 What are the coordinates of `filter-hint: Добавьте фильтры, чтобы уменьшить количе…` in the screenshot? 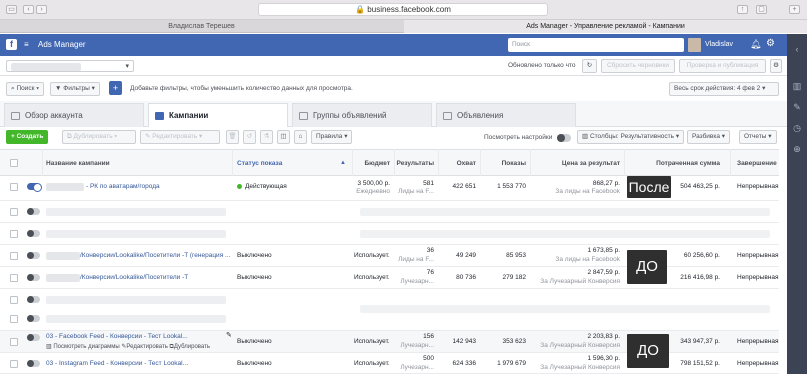 It's located at (241, 88).